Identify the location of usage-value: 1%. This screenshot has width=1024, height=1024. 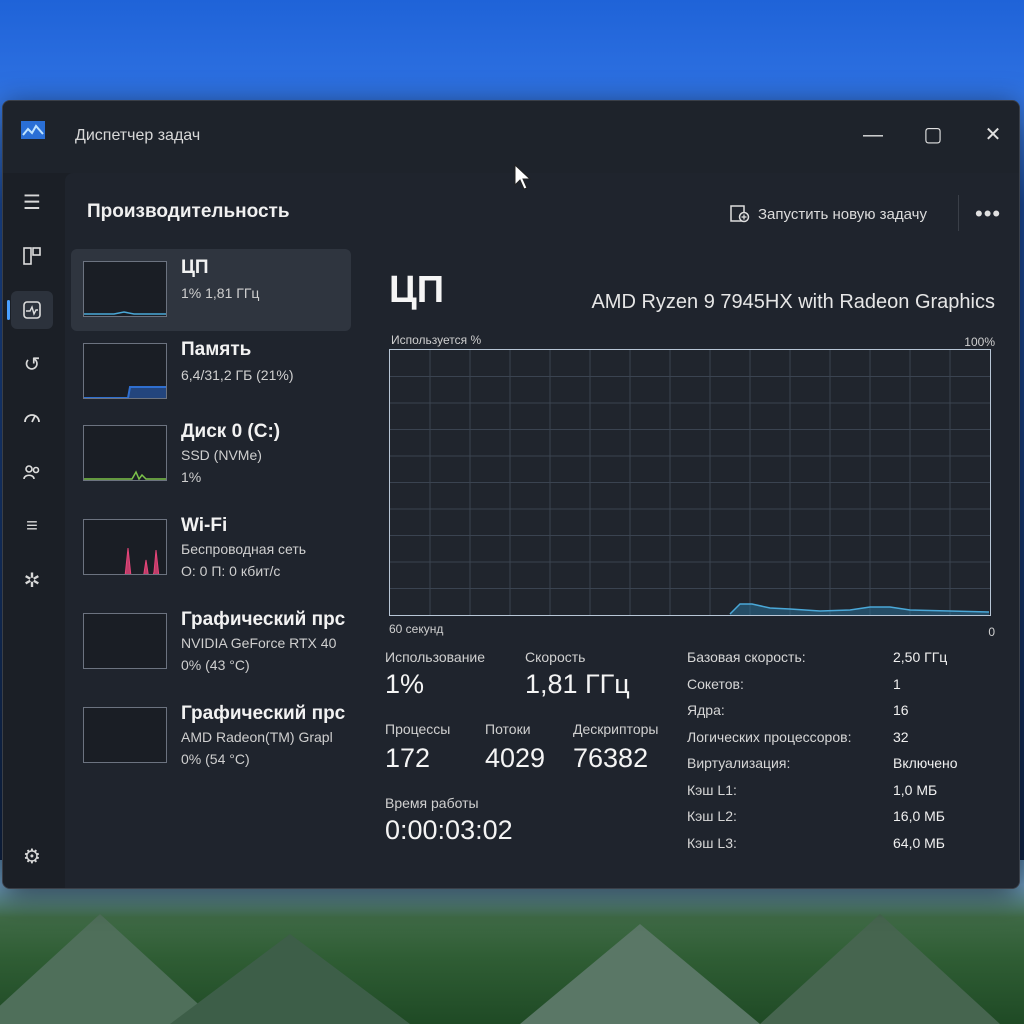
(405, 684).